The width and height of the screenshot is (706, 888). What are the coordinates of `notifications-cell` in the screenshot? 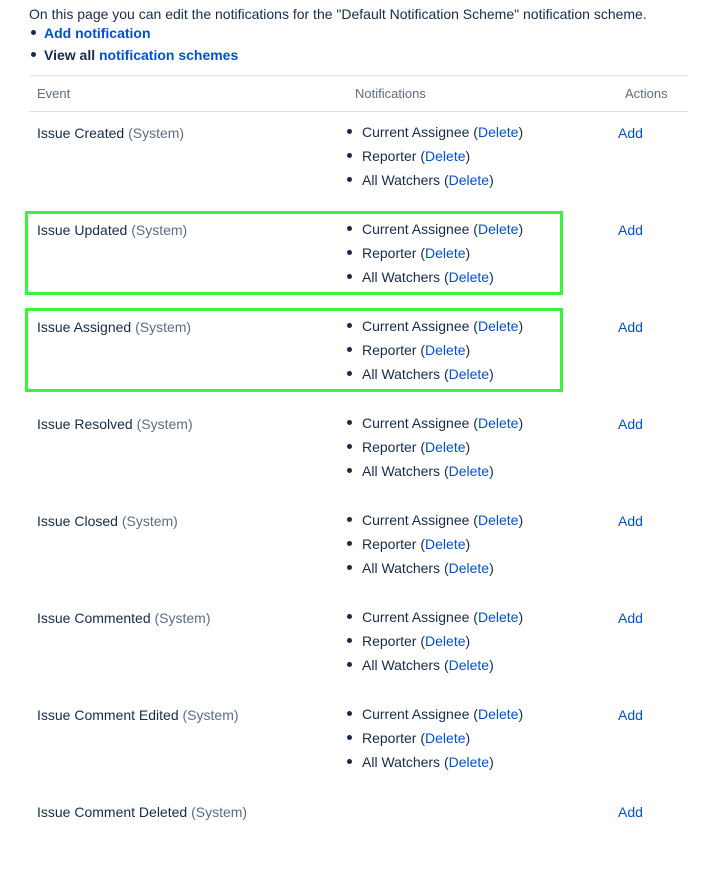 It's located at (482, 839).